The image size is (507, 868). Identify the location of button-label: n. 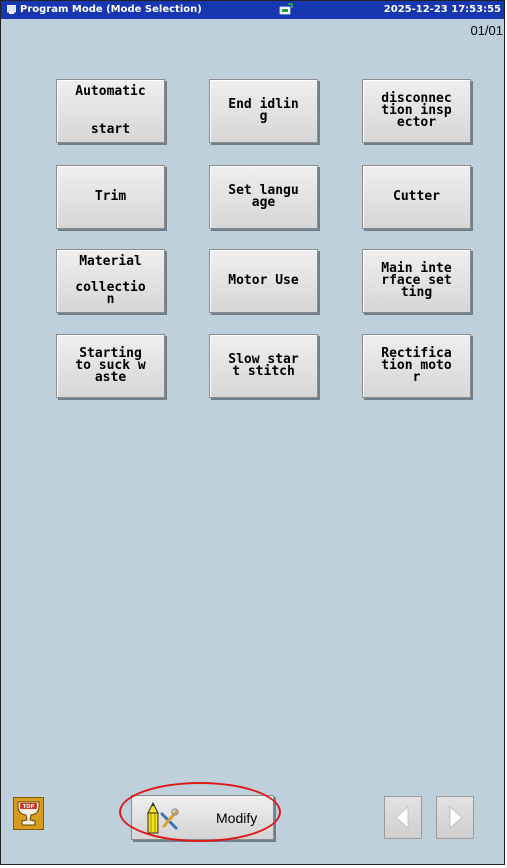
(110, 299).